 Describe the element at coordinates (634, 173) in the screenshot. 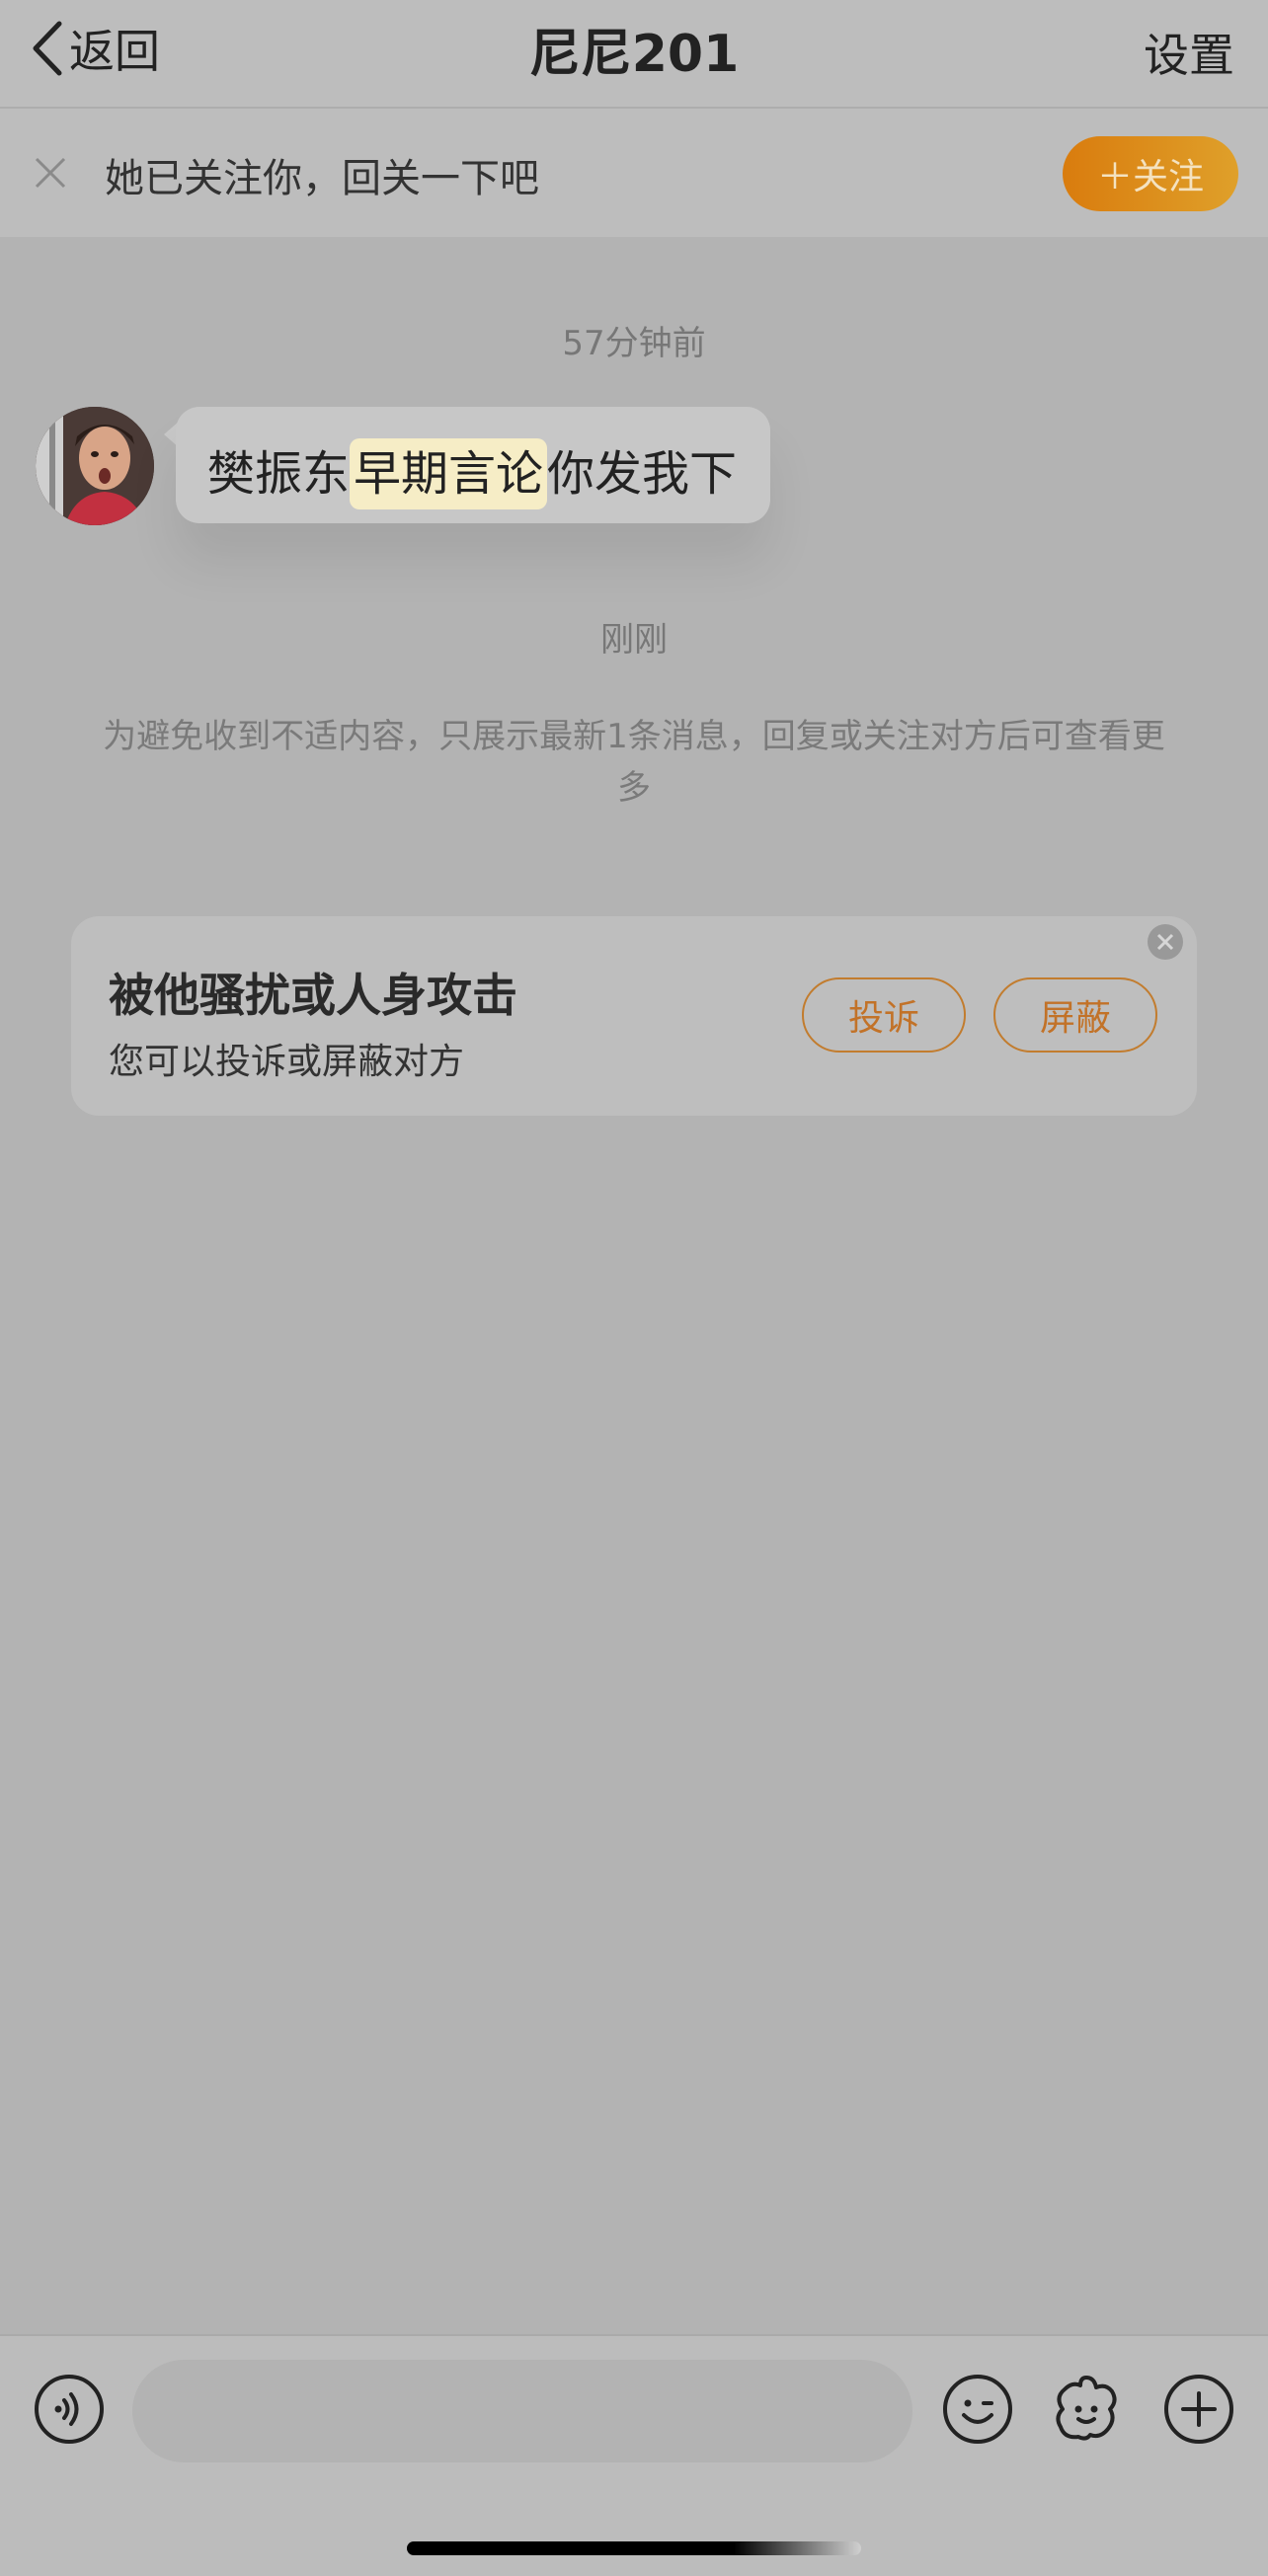

I see `follow-back-banner: 她已关注你，回关一下吧 ＋关注` at that location.